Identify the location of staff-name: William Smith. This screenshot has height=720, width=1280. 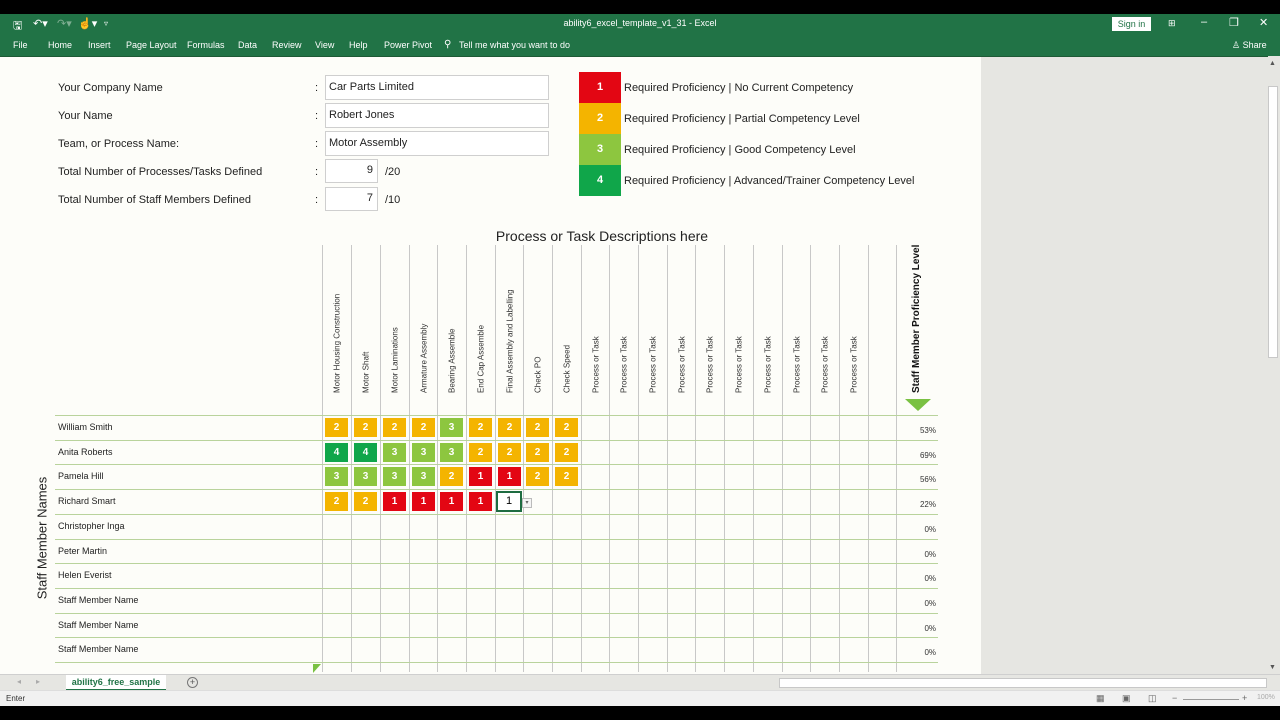
(85, 427).